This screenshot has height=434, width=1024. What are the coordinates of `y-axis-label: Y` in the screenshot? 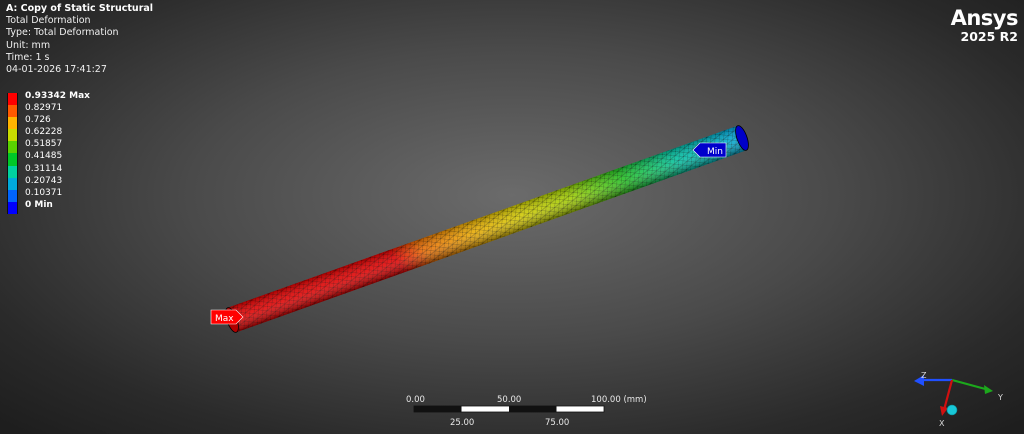 It's located at (1000, 397).